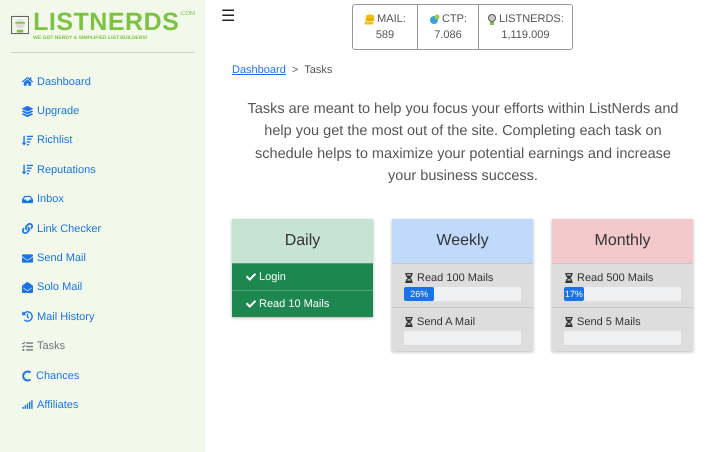 This screenshot has width=720, height=452. Describe the element at coordinates (622, 241) in the screenshot. I see `card-title: Monthly` at that location.